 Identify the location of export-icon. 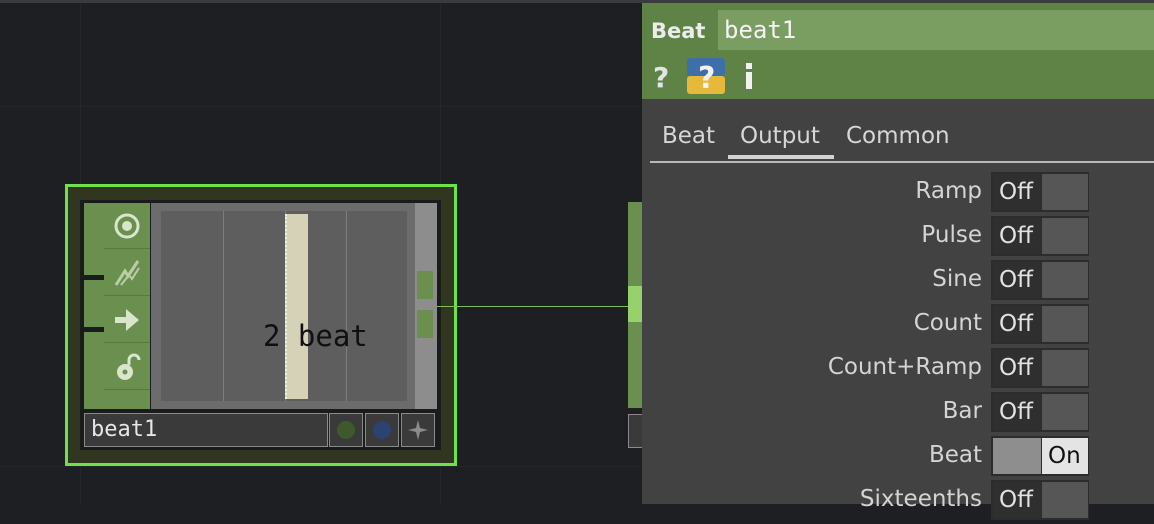
(127, 320).